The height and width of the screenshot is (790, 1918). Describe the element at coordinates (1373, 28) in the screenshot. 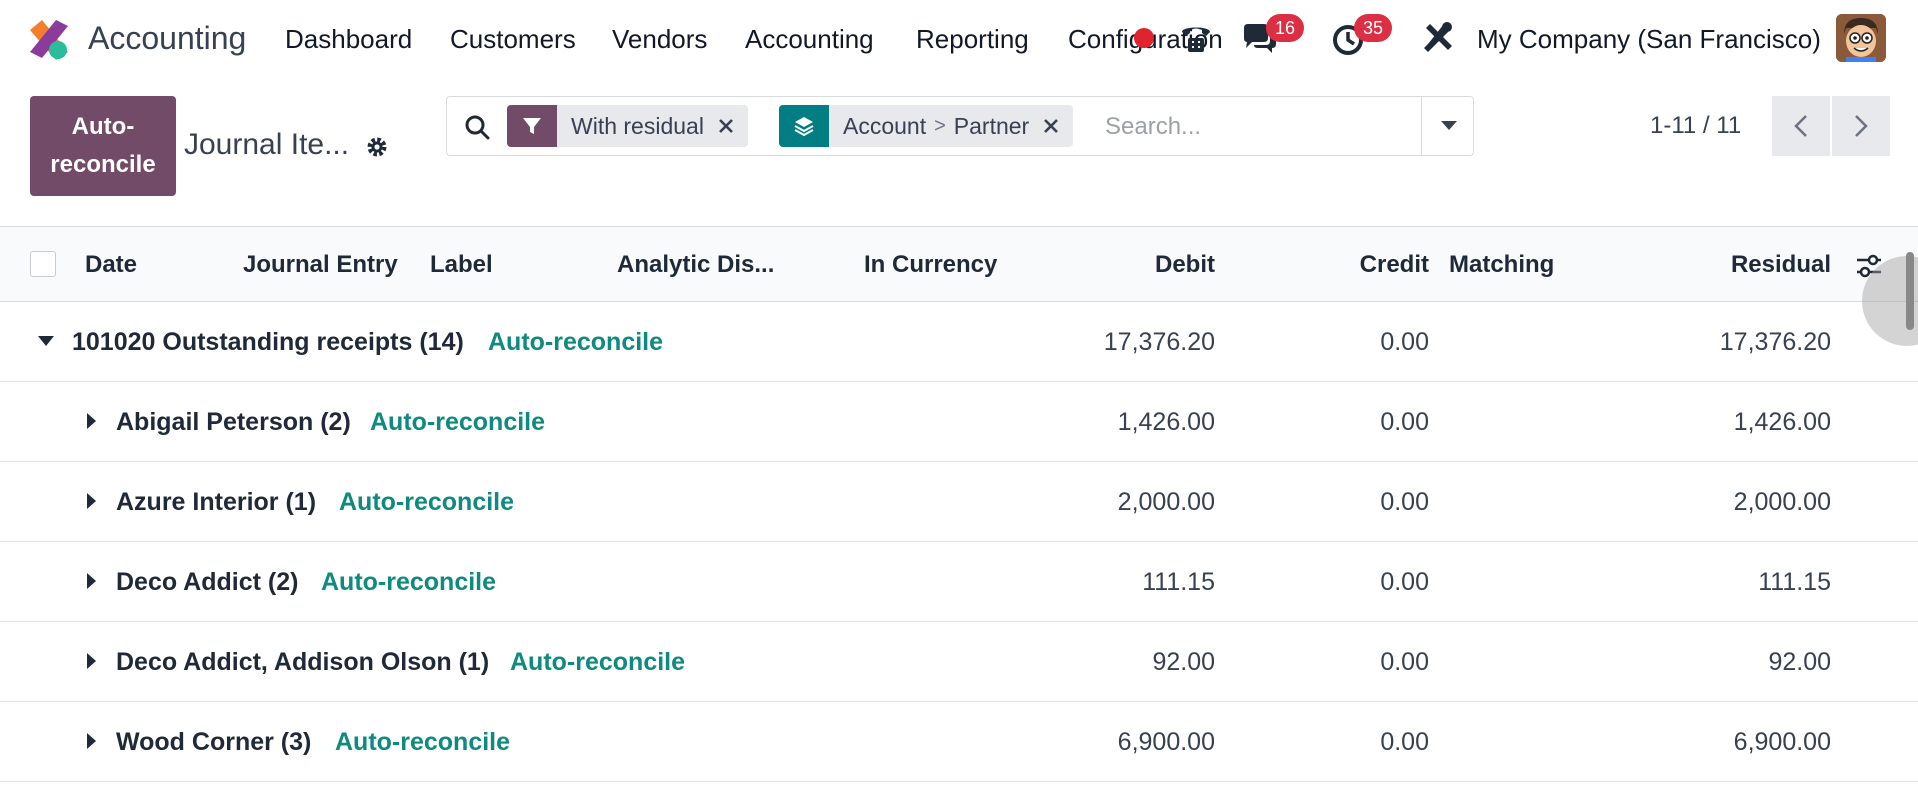

I see `activities-count-badge: 35` at that location.